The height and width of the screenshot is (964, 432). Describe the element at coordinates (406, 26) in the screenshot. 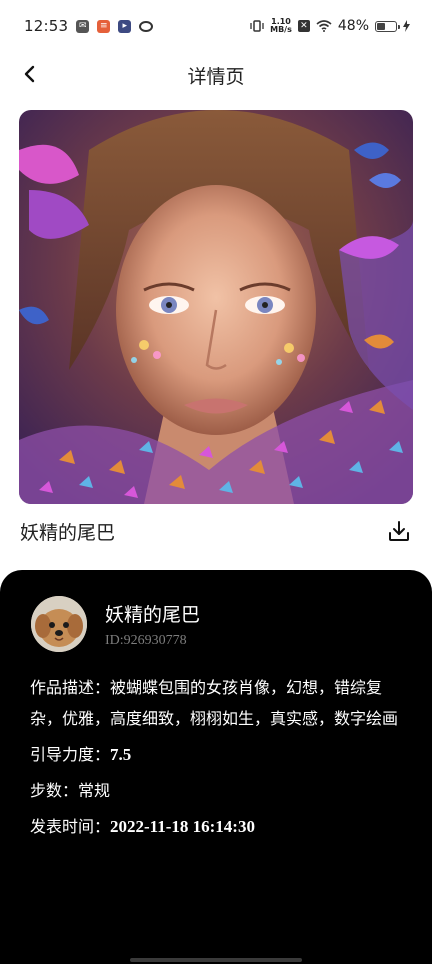

I see `charging-icon` at that location.